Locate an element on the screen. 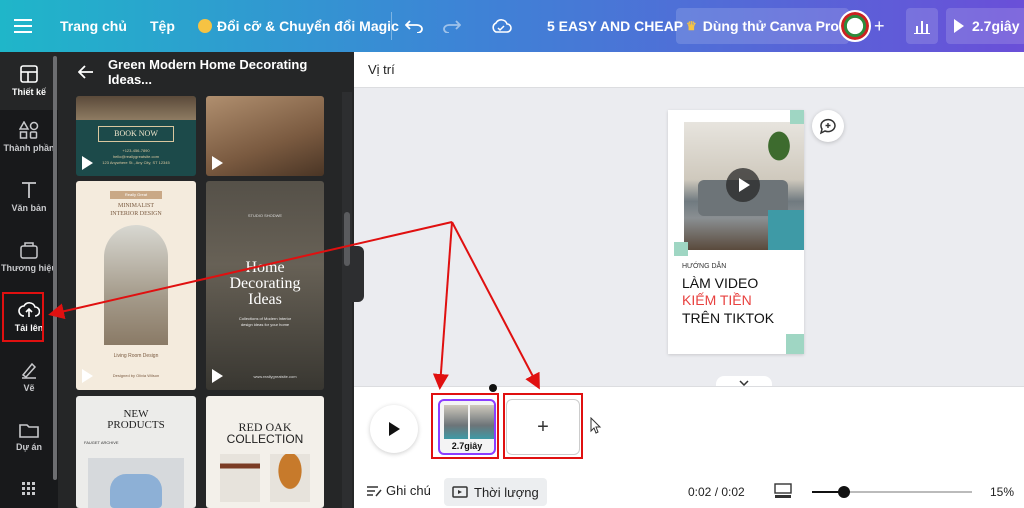  rail-elements: Thành phần is located at coordinates (29, 137).